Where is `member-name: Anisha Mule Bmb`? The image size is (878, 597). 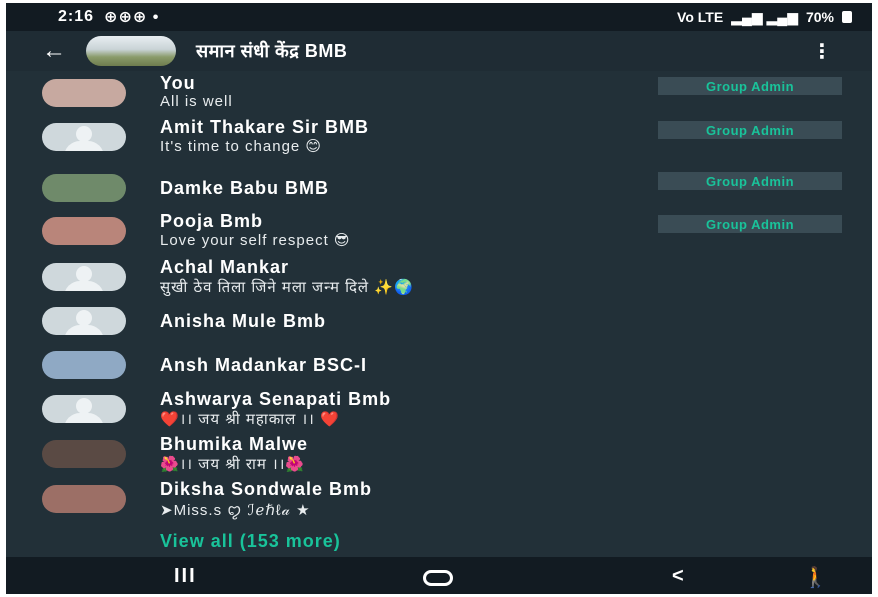 member-name: Anisha Mule Bmb is located at coordinates (243, 321).